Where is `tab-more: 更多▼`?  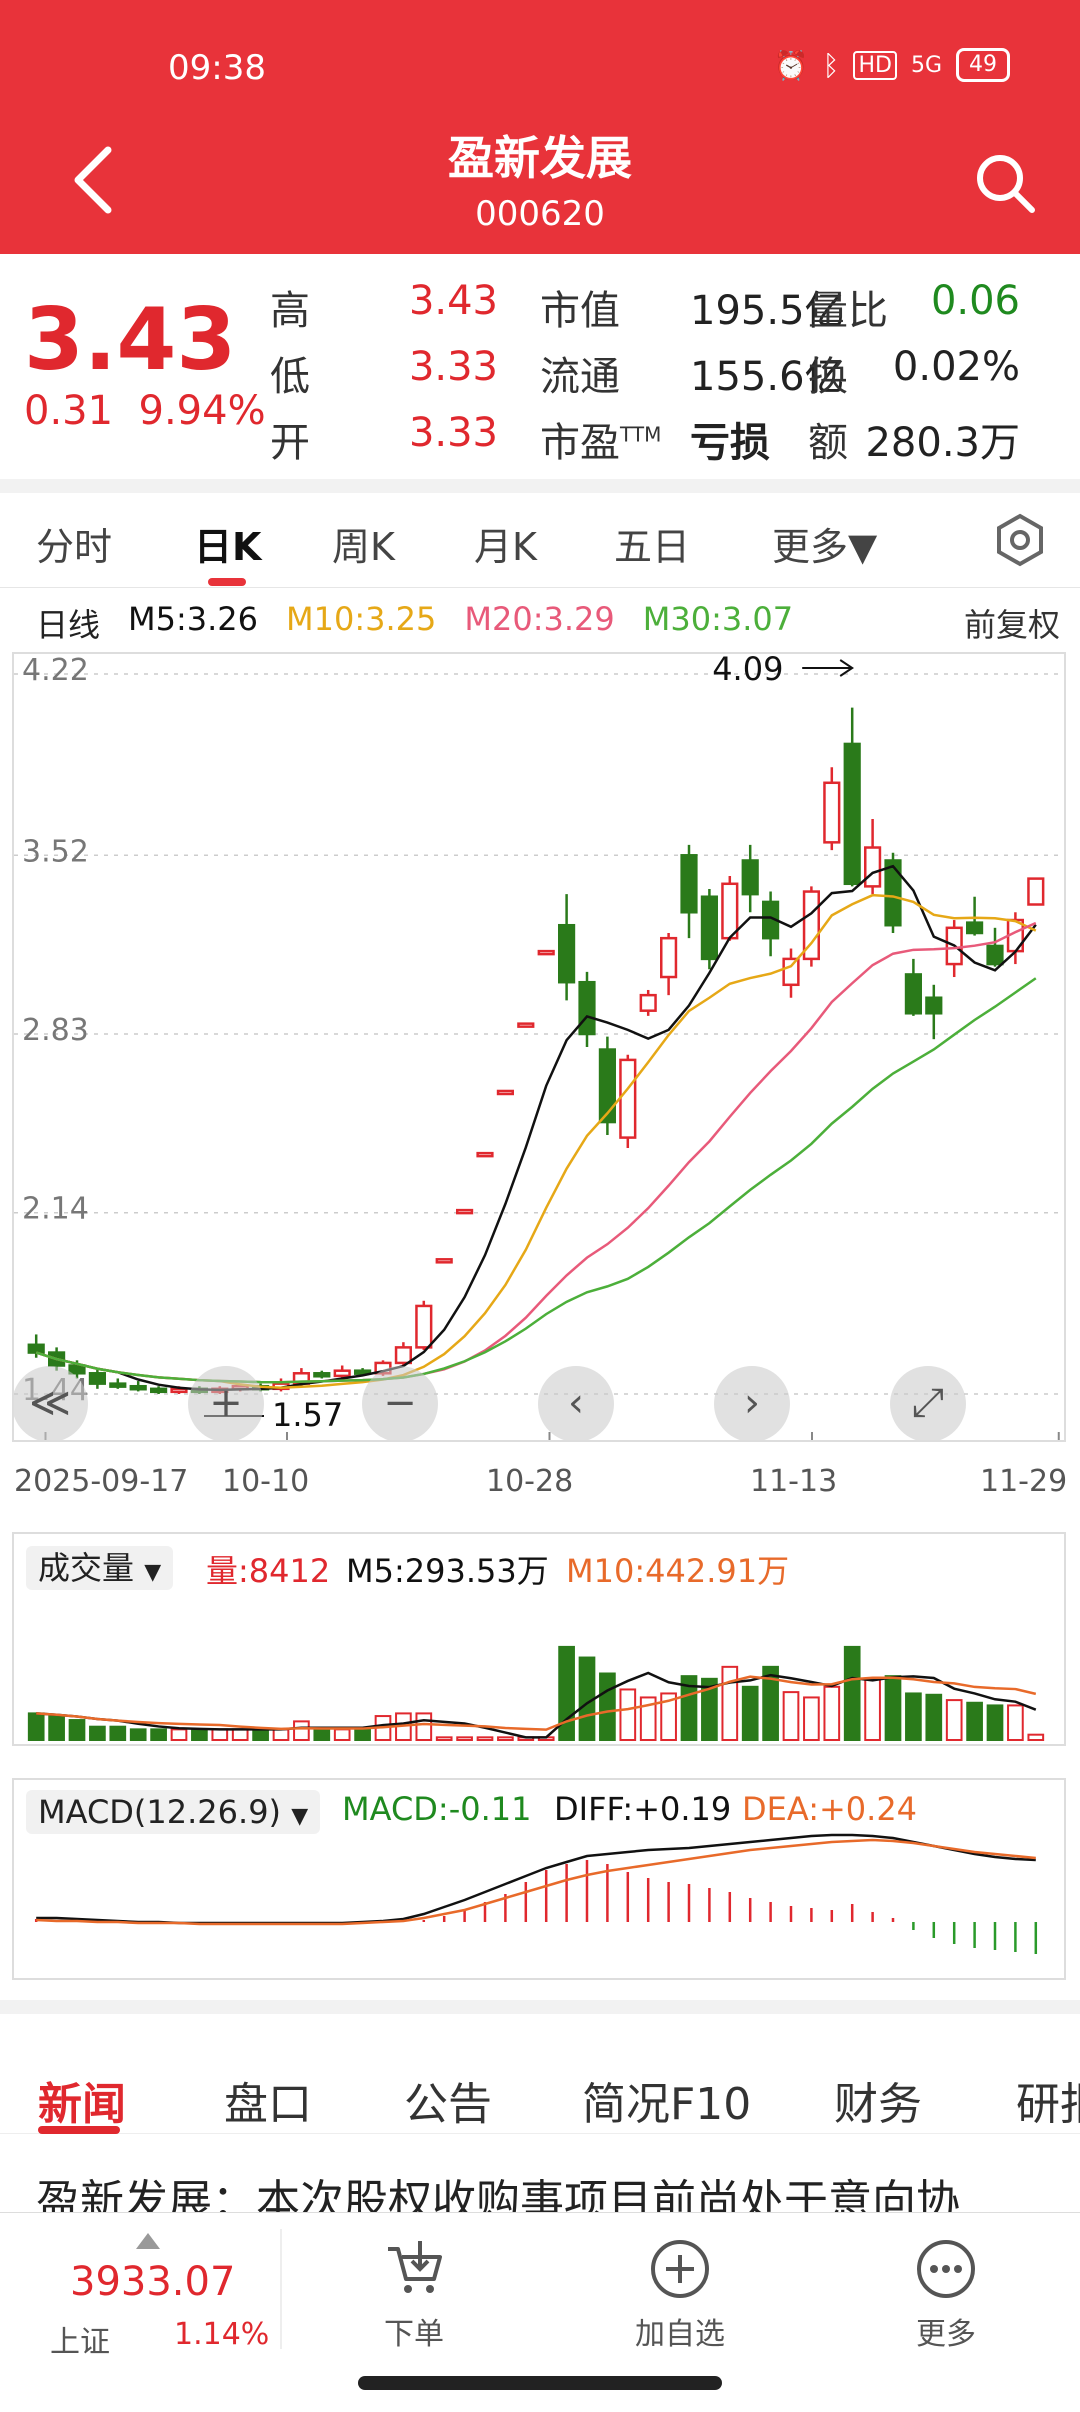
tab-more: 更多▼ is located at coordinates (824, 543).